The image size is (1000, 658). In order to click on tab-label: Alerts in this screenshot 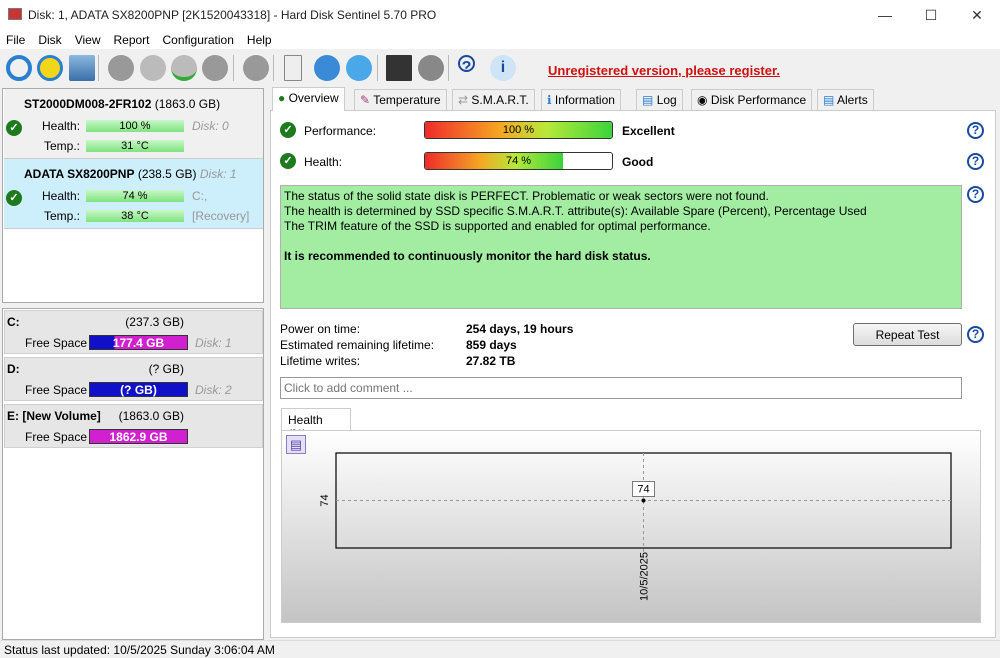, I will do `click(852, 100)`.